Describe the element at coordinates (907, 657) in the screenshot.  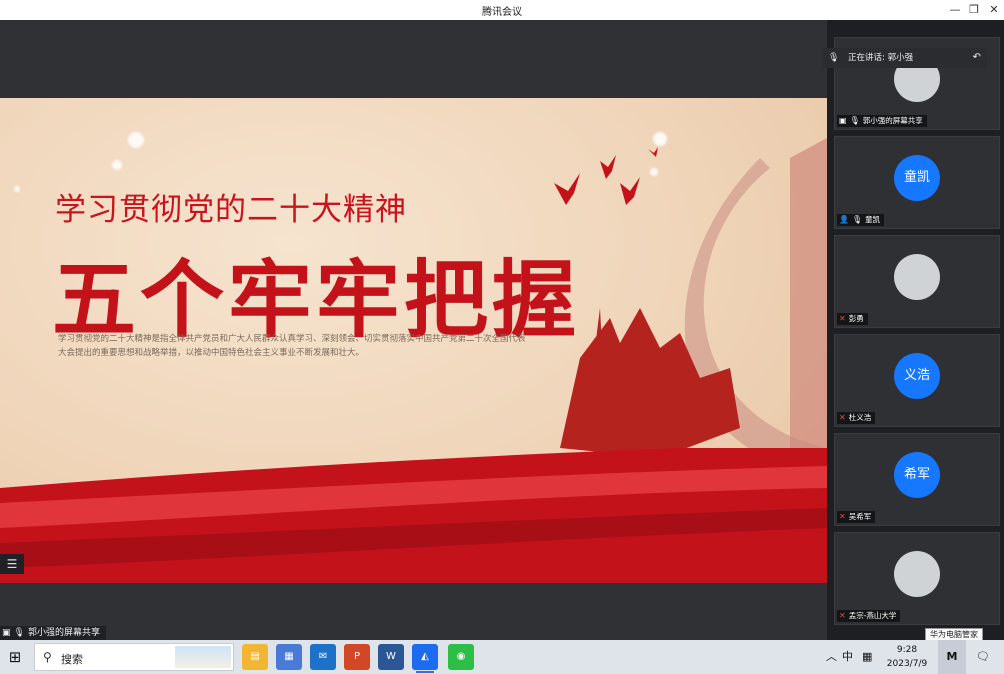
I see `system-clock: 9:28 2023/7/9` at that location.